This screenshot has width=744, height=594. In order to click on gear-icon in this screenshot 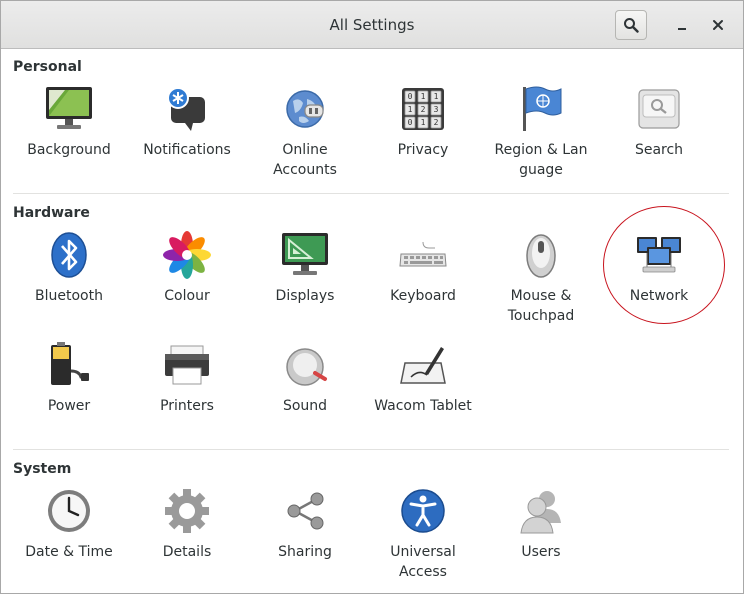, I will do `click(187, 511)`.